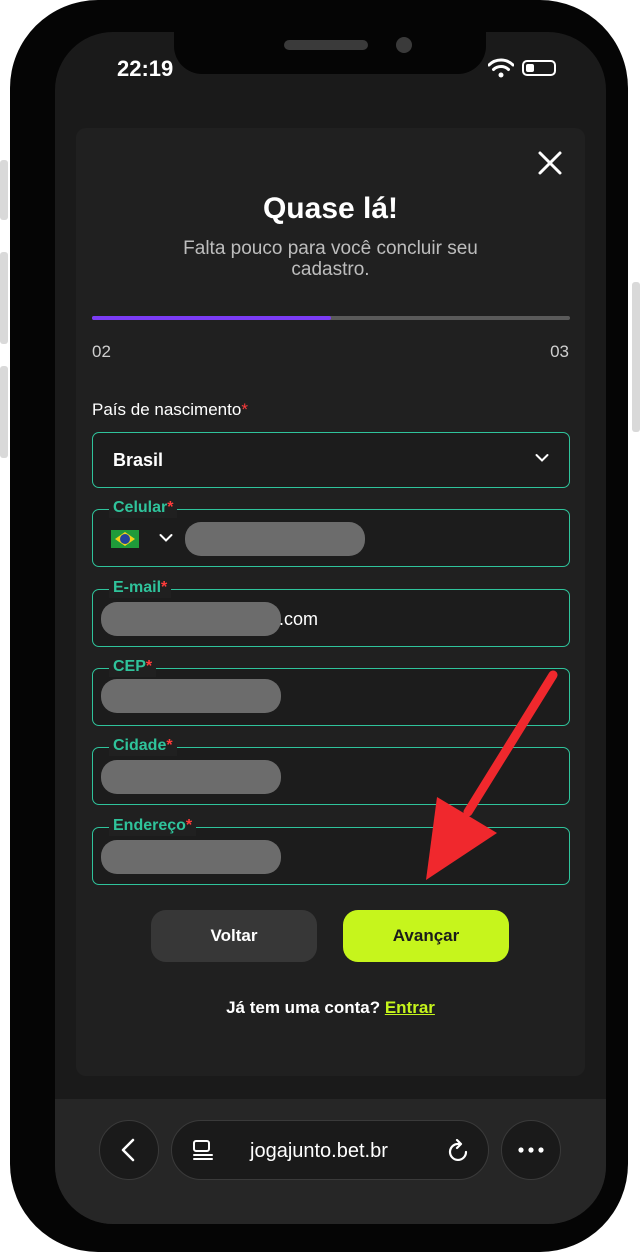 Image resolution: width=640 pixels, height=1254 pixels. I want to click on address-label-text: Endereço, so click(149, 825).